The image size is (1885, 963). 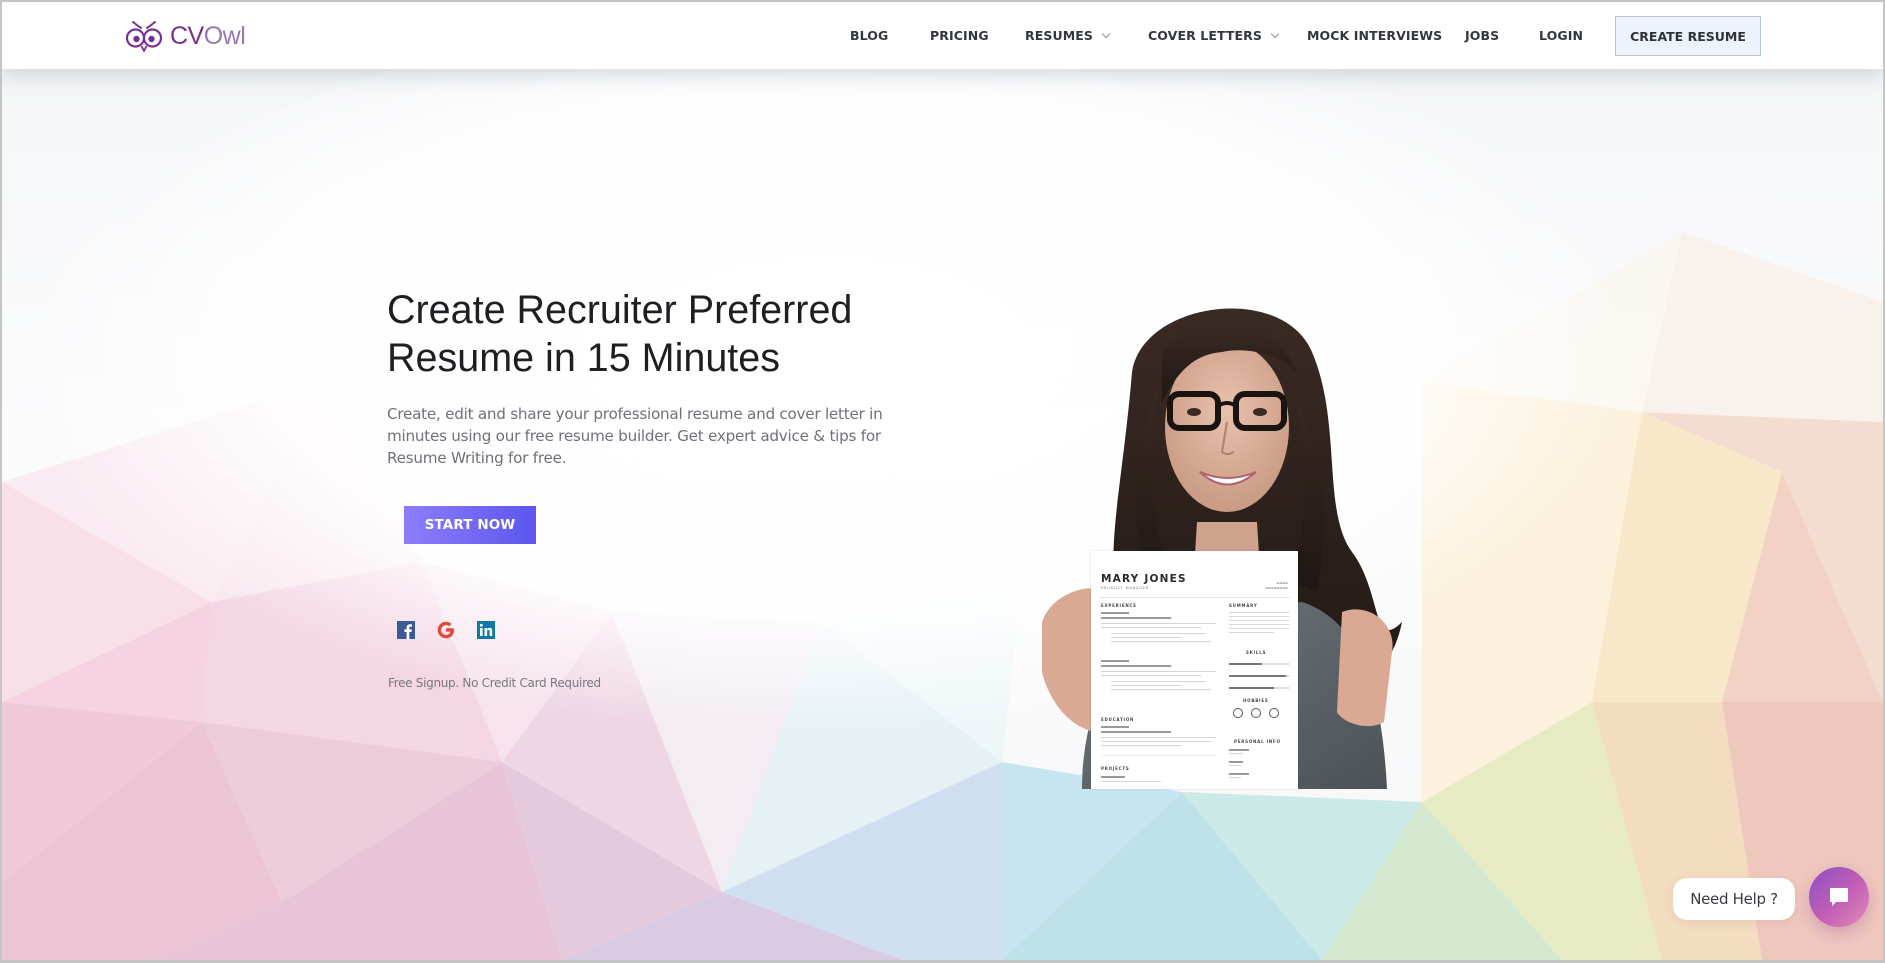 I want to click on chat-button, so click(x=1839, y=897).